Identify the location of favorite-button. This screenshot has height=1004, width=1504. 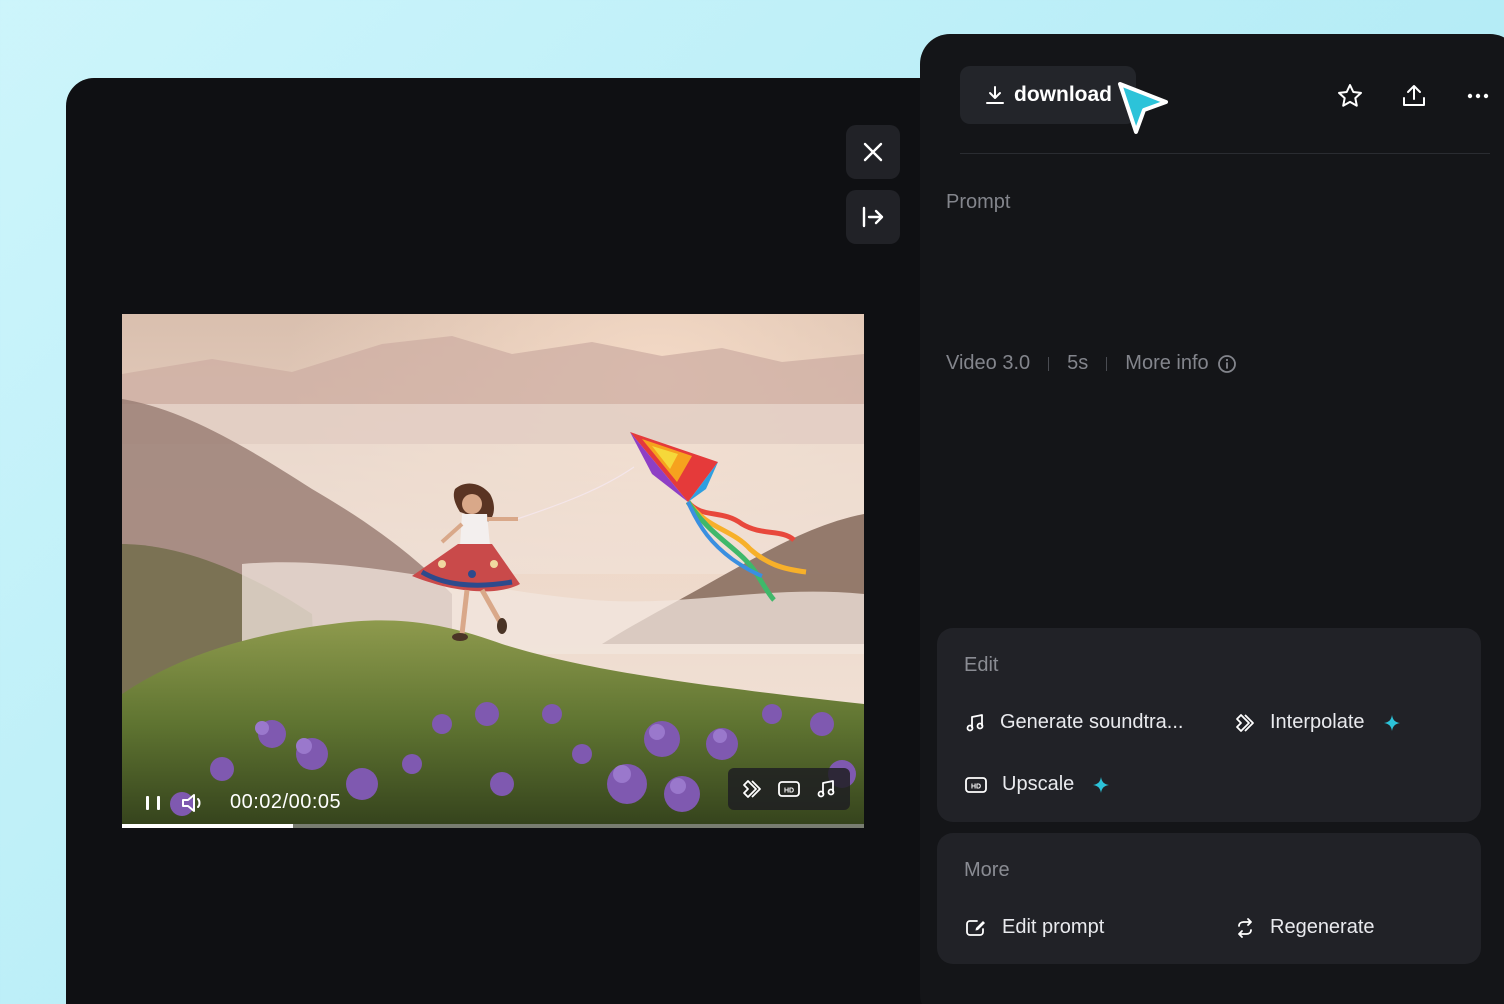
(1350, 96).